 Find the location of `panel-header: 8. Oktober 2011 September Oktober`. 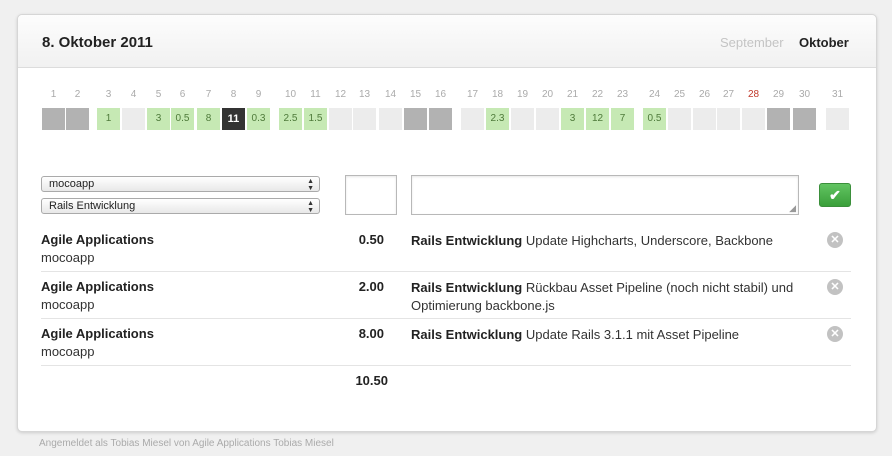

panel-header: 8. Oktober 2011 September Oktober is located at coordinates (447, 41).